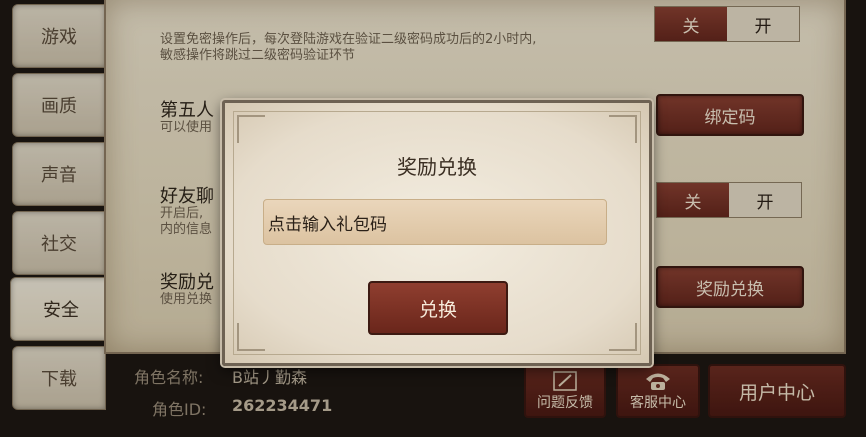  Describe the element at coordinates (438, 308) in the screenshot. I see `redeem-button: 兑换` at that location.